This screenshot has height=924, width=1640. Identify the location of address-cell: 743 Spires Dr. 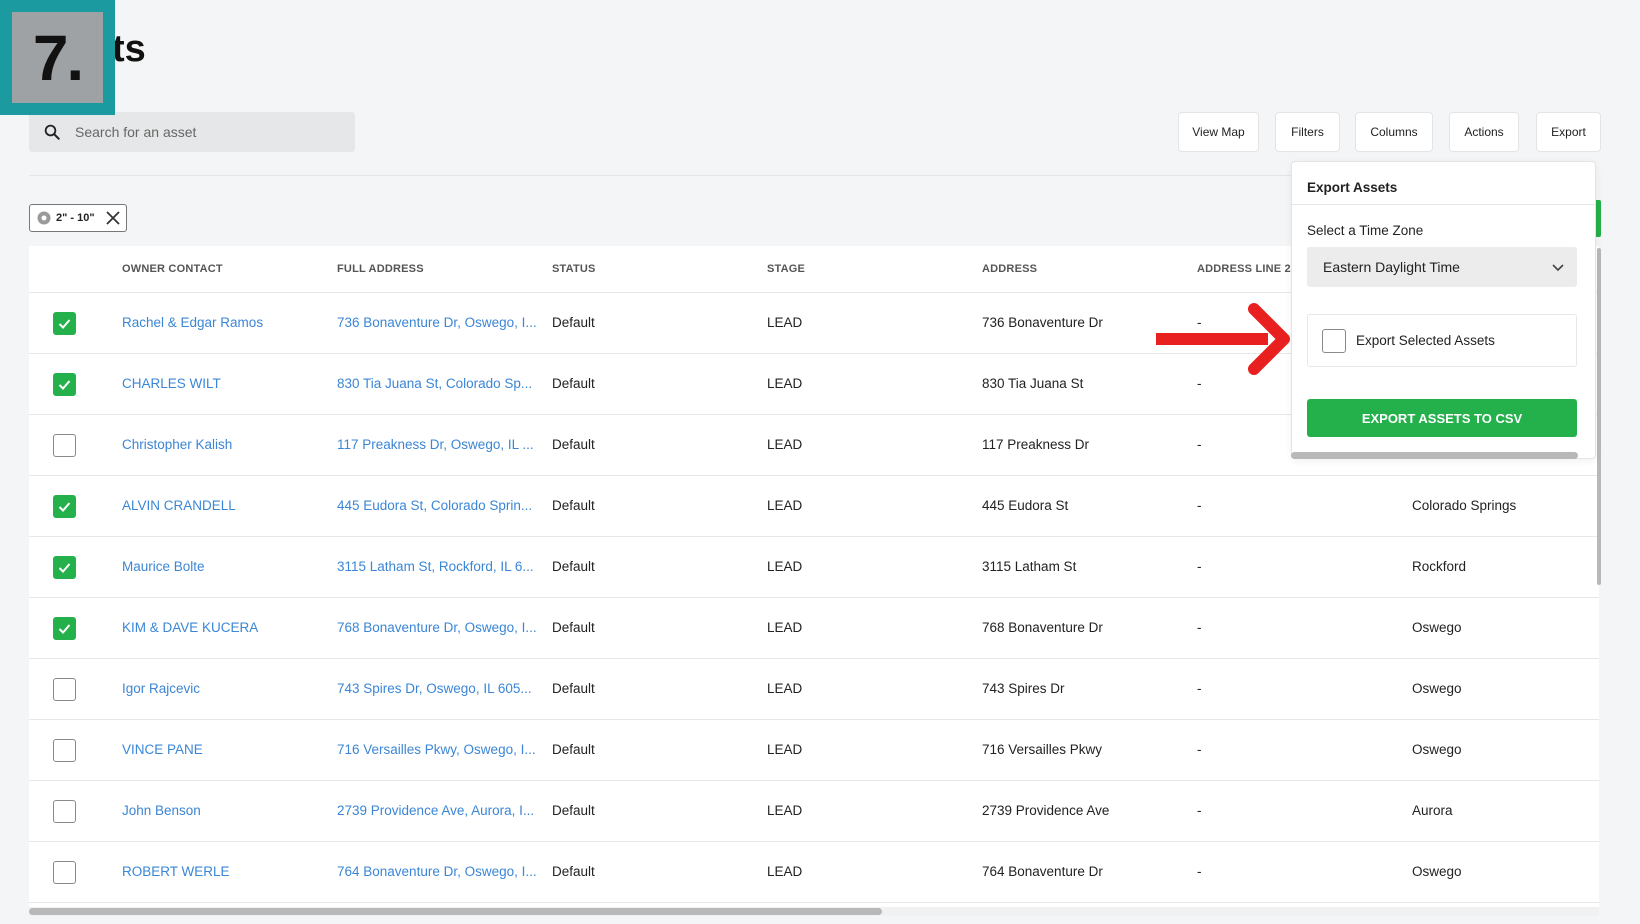
(1023, 688).